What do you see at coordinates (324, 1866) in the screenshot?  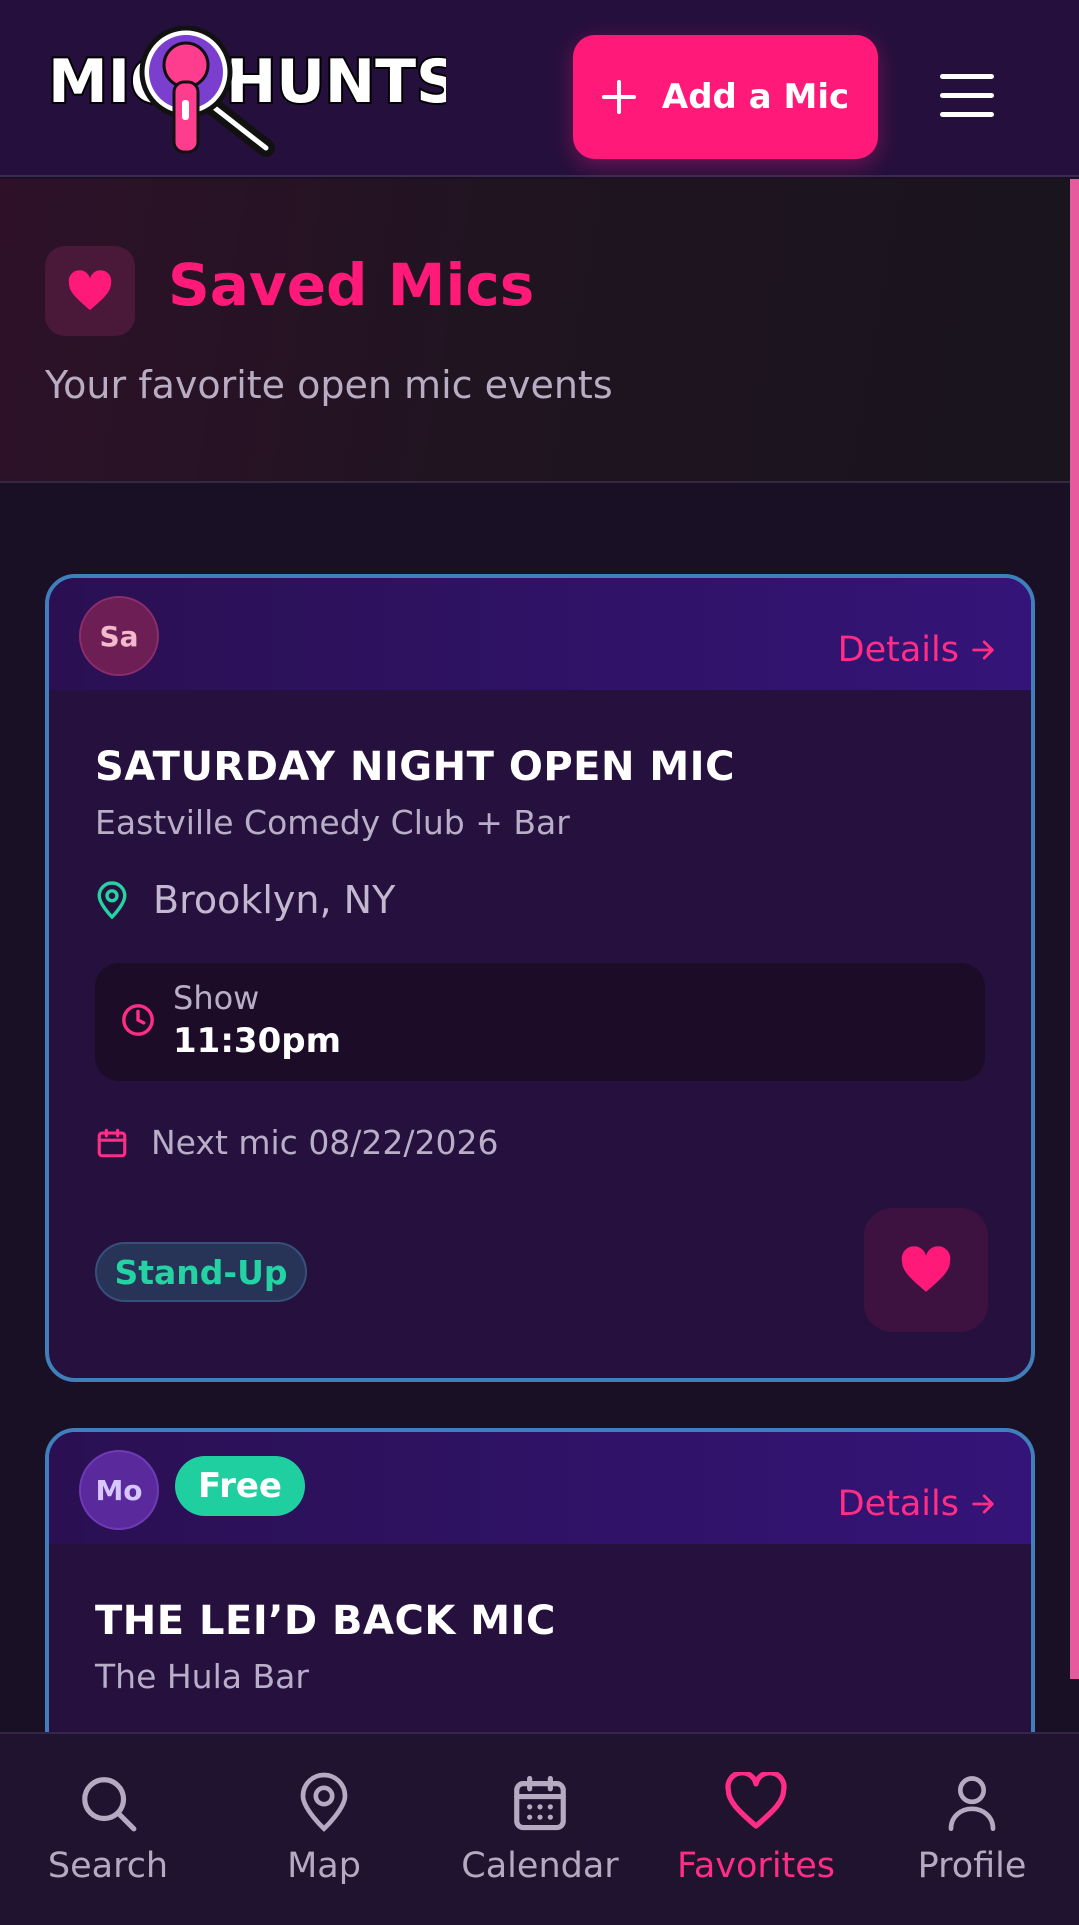 I see `nav-label: Map` at bounding box center [324, 1866].